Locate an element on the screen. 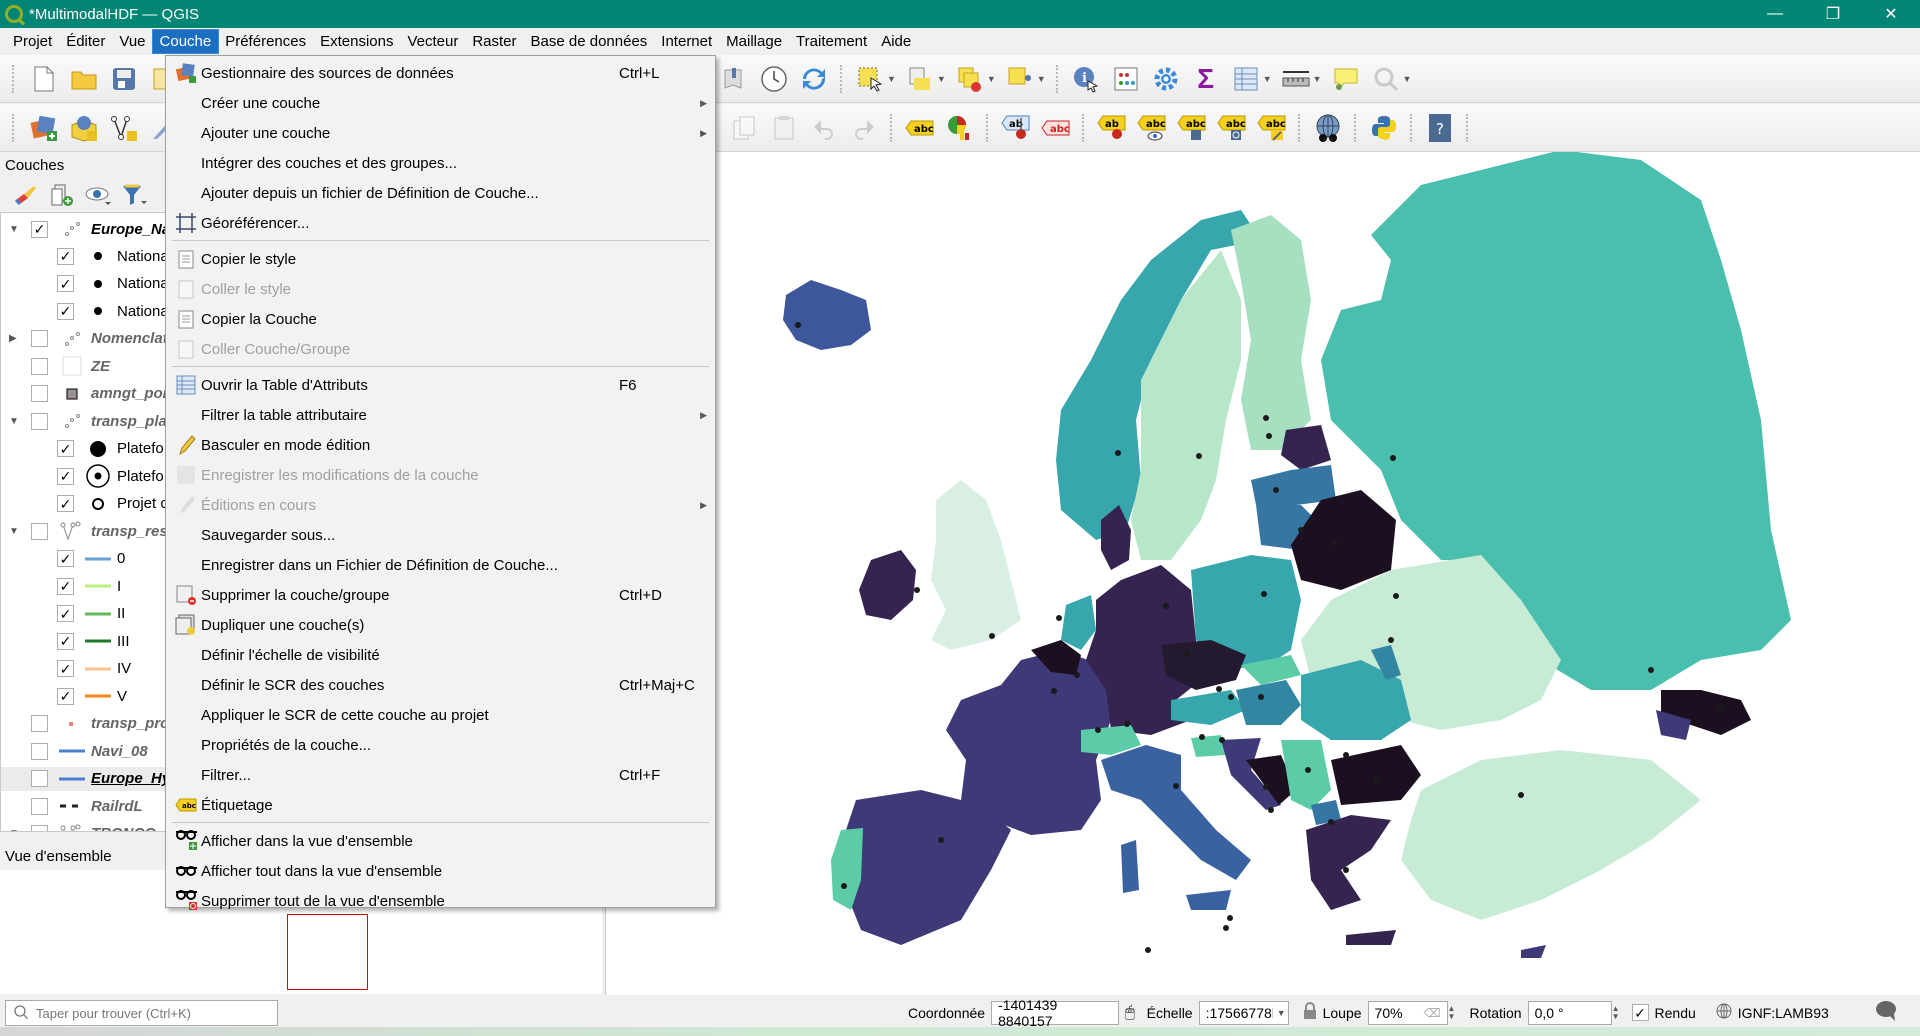 This screenshot has height=1036, width=1920. expand-arrow-icon: ▶ is located at coordinates (13, 338).